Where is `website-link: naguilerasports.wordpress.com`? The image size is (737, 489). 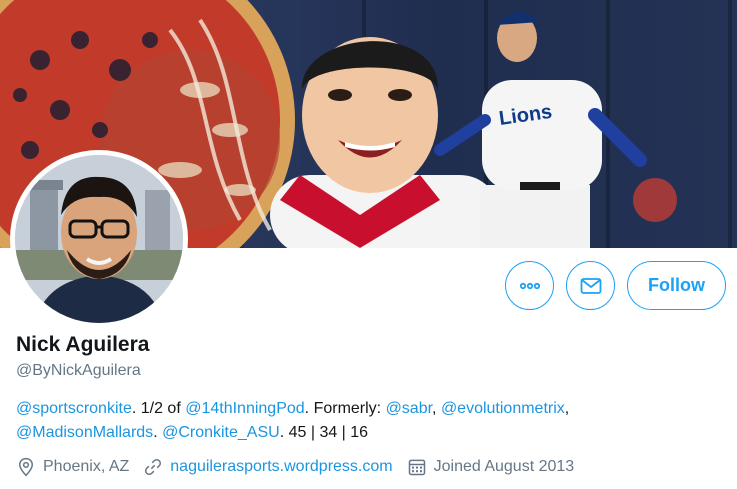 website-link: naguilerasports.wordpress.com is located at coordinates (281, 467).